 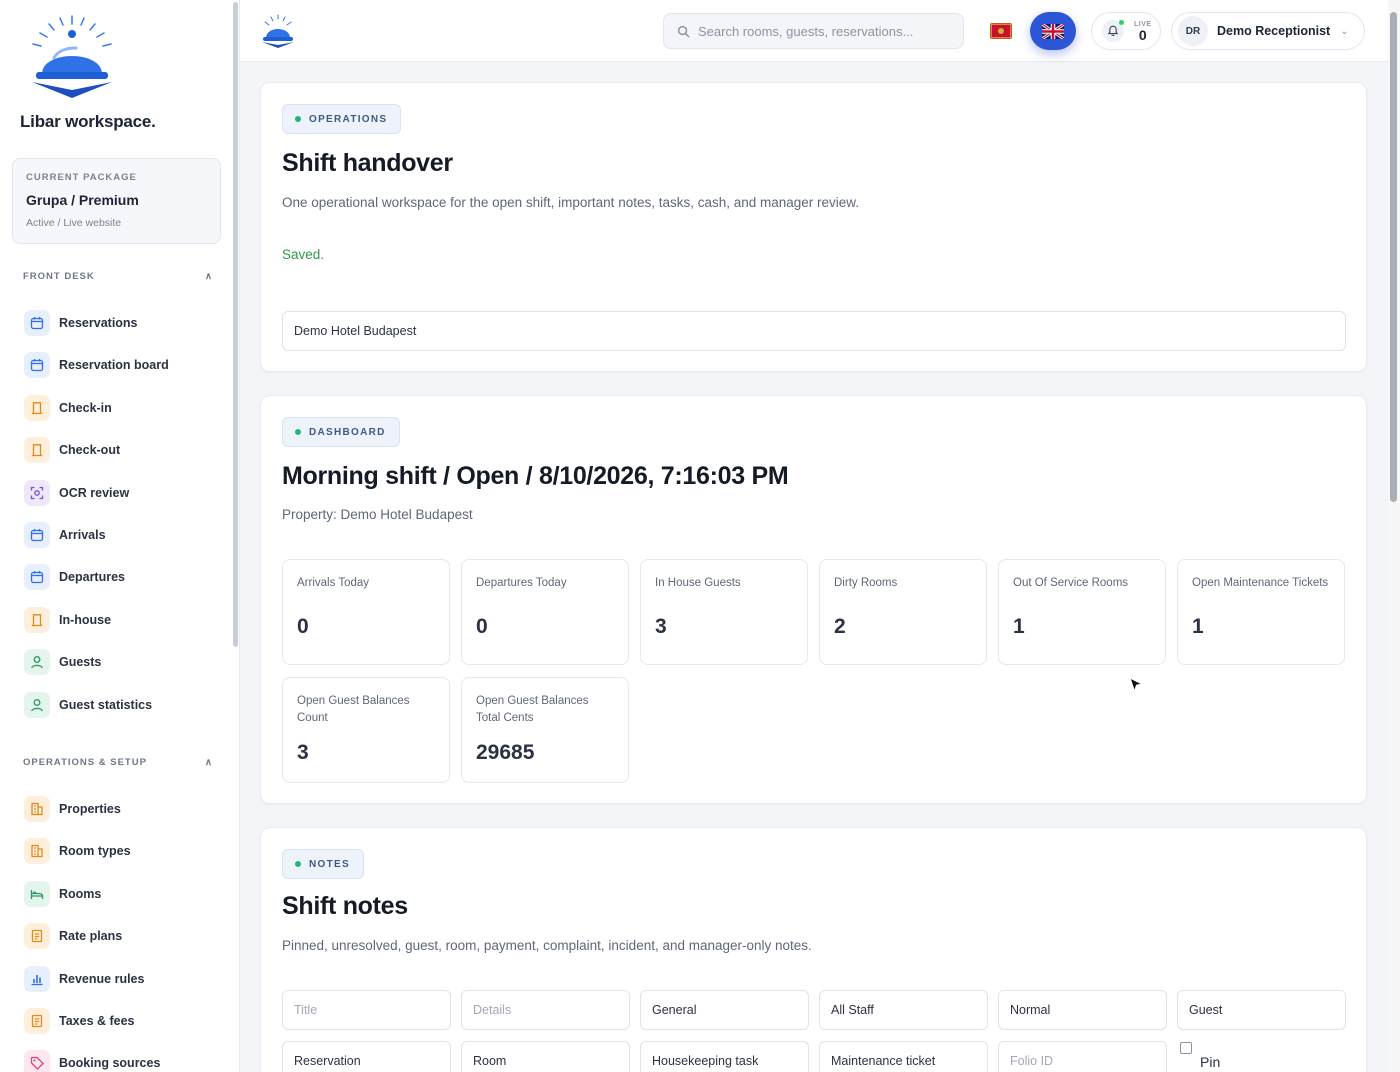 What do you see at coordinates (329, 864) in the screenshot?
I see `badge-label: NOTES` at bounding box center [329, 864].